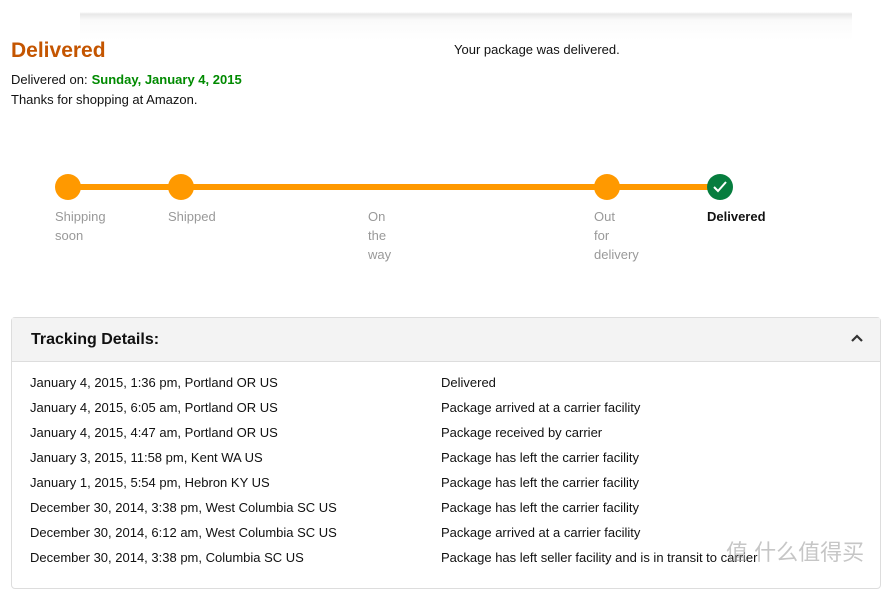  I want to click on chevron-up-icon, so click(857, 338).